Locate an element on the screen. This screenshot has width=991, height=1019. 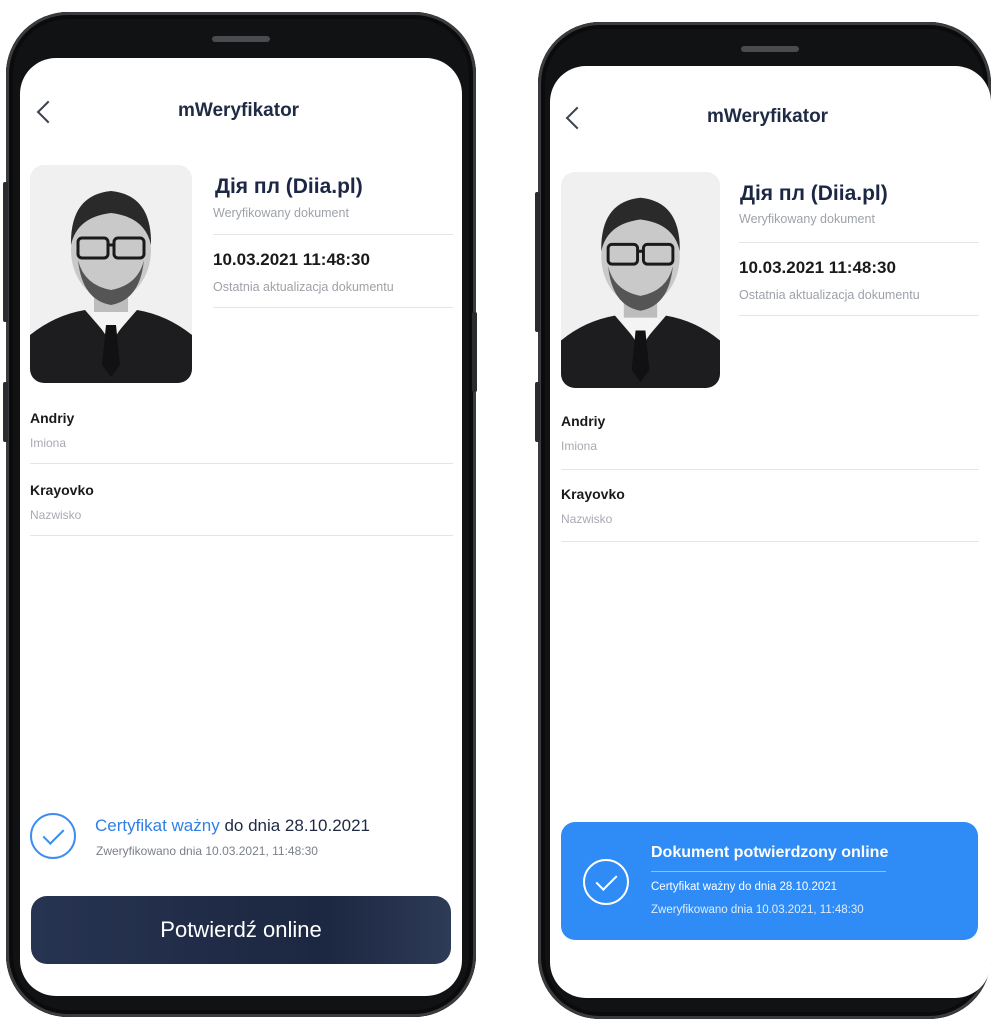
confirmation-title: Dokument potwierdzony online is located at coordinates (770, 852).